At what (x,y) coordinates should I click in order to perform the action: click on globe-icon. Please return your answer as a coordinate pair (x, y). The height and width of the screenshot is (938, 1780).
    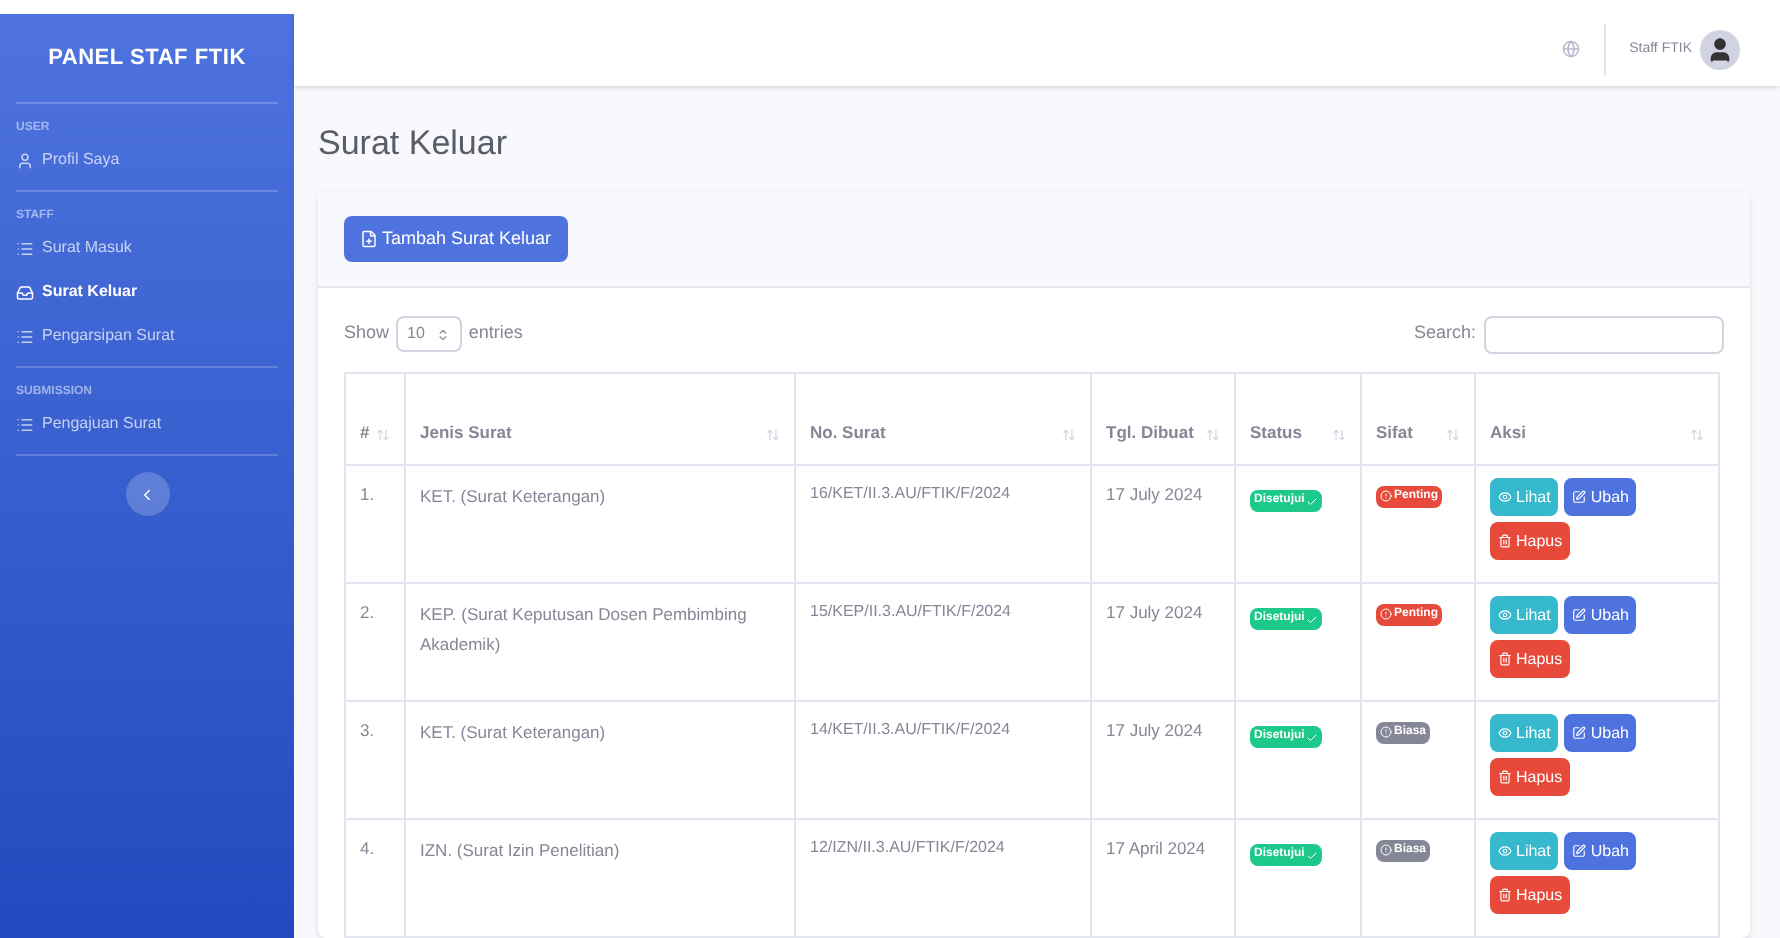
    Looking at the image, I should click on (1570, 49).